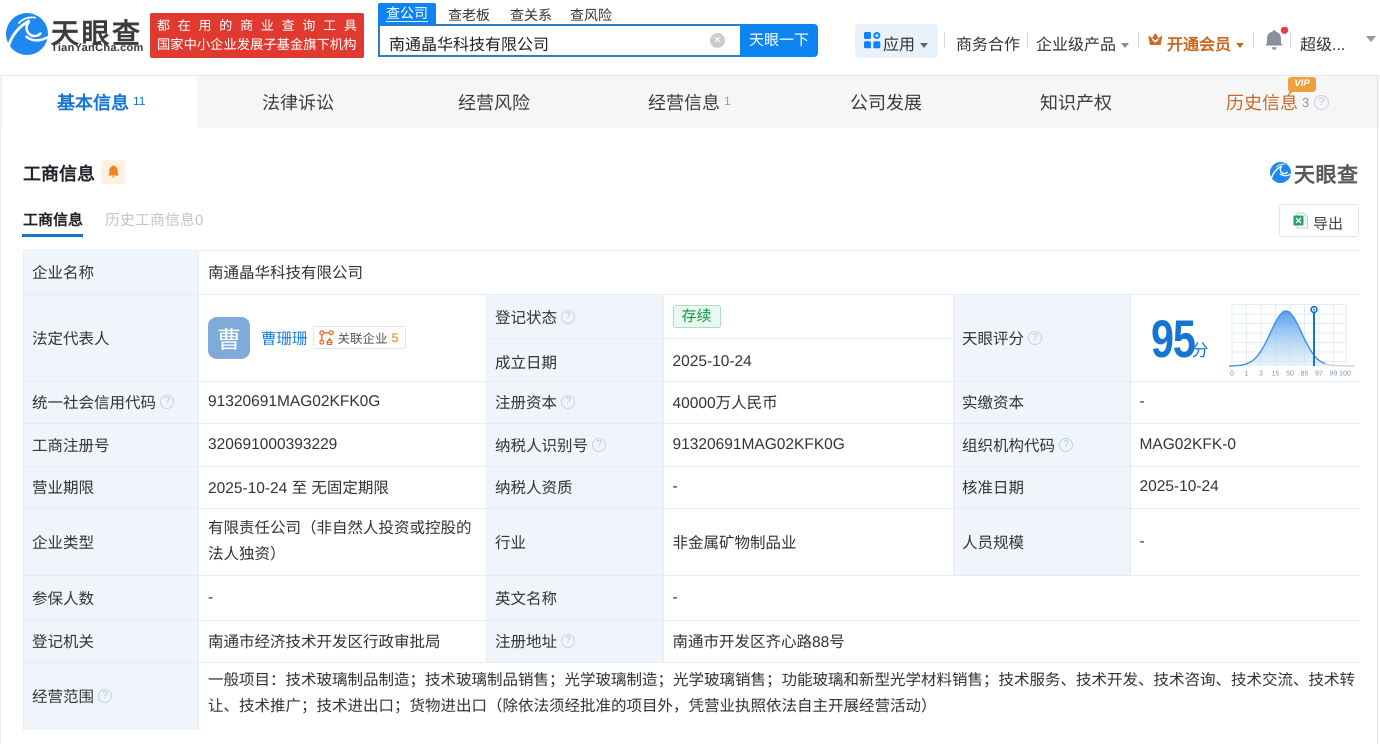 This screenshot has height=744, width=1380. I want to click on svg-text: 15, so click(1275, 374).